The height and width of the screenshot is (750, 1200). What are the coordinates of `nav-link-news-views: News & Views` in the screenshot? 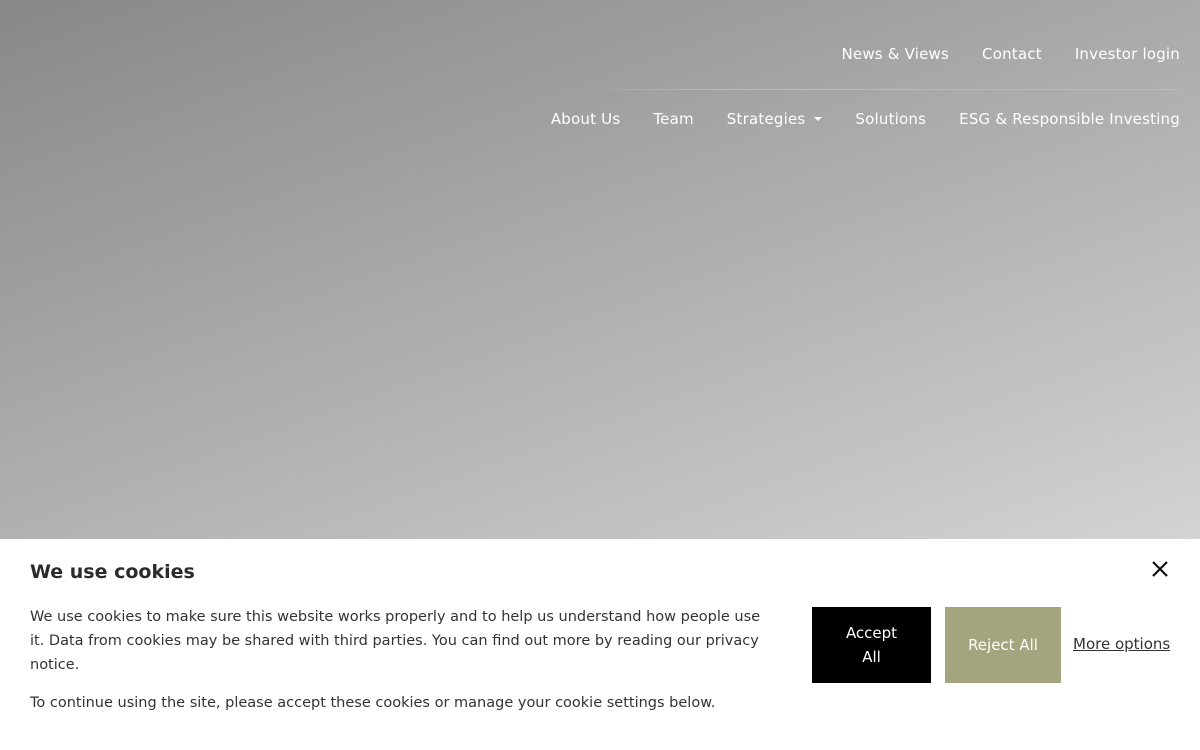 It's located at (895, 54).